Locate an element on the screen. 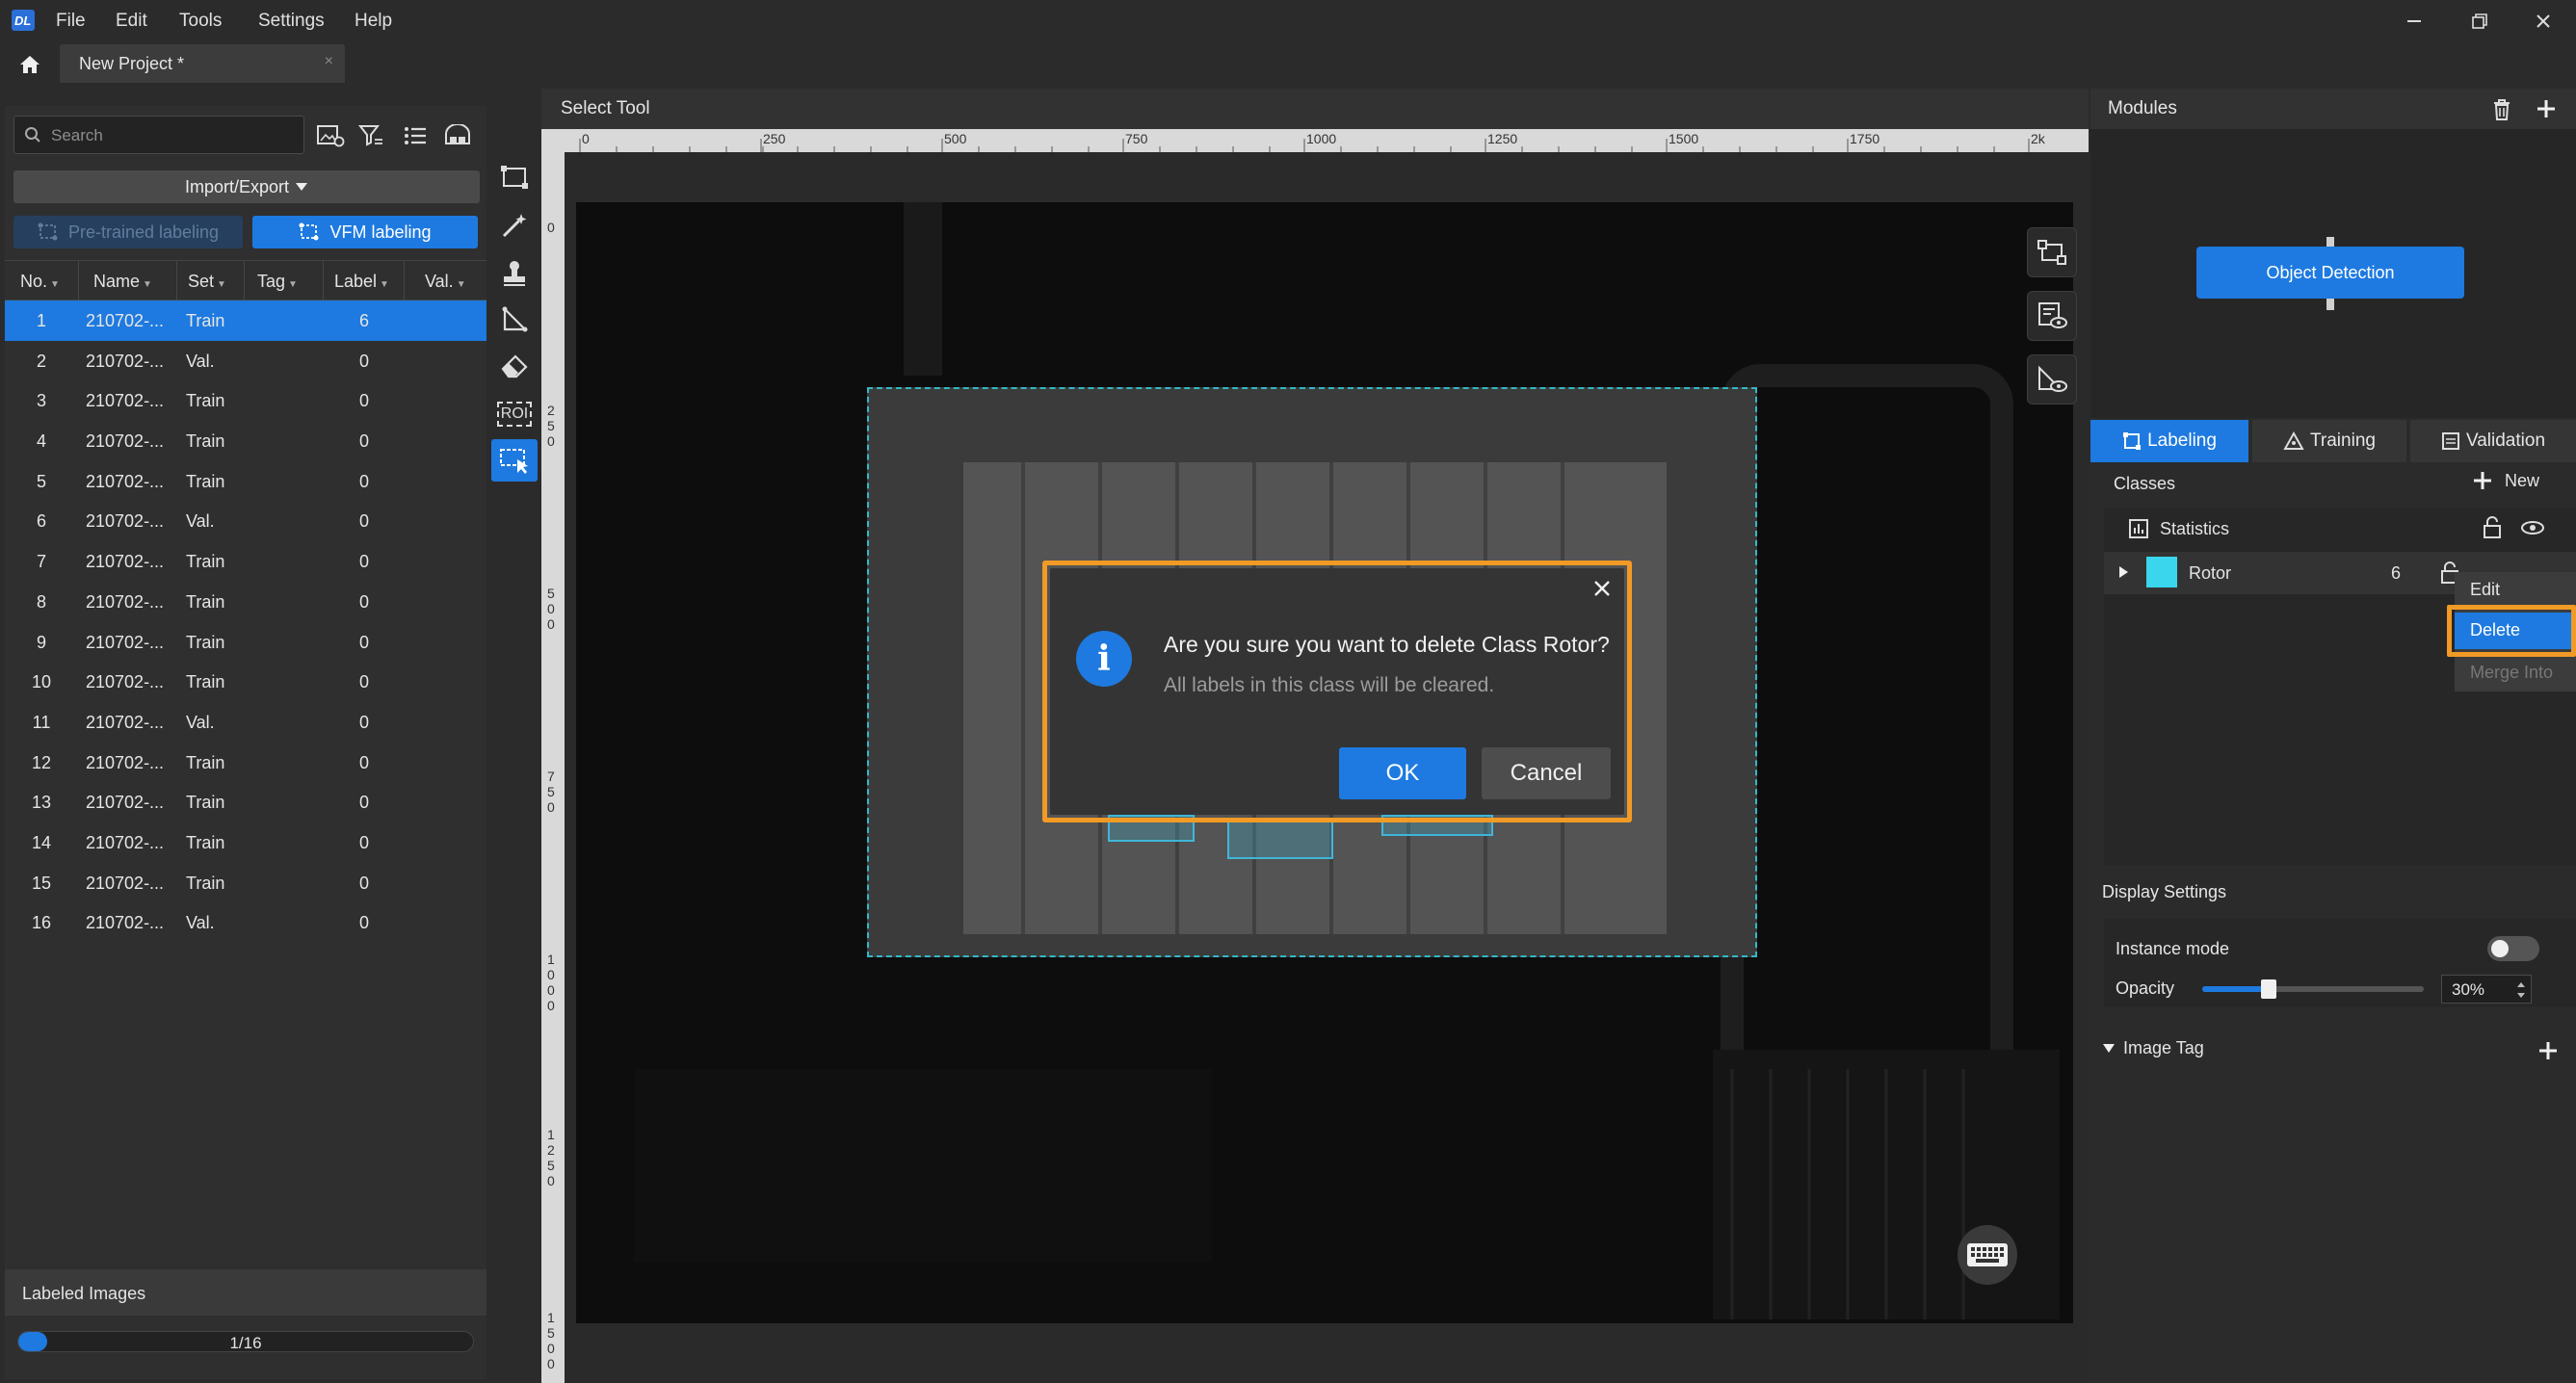  close-window-button is located at coordinates (2544, 21).